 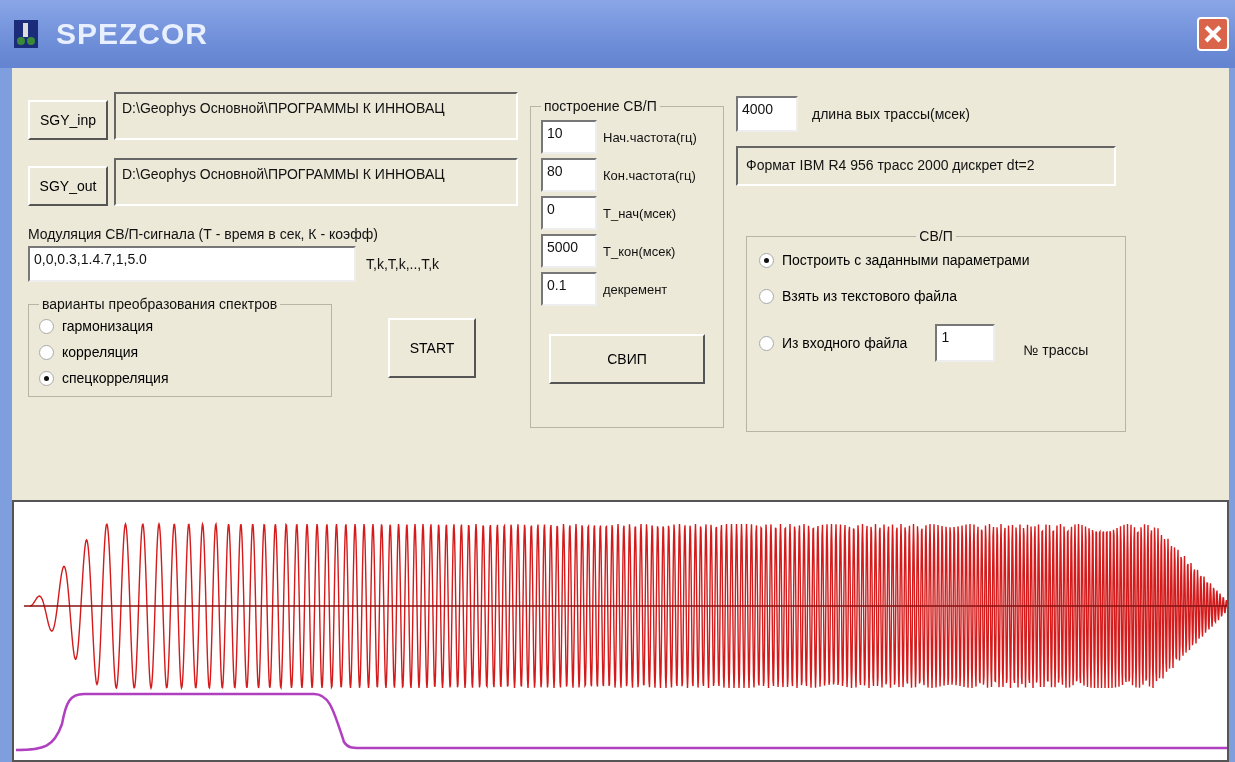 What do you see at coordinates (936, 236) in the screenshot?
I see `group-title: СВ/П` at bounding box center [936, 236].